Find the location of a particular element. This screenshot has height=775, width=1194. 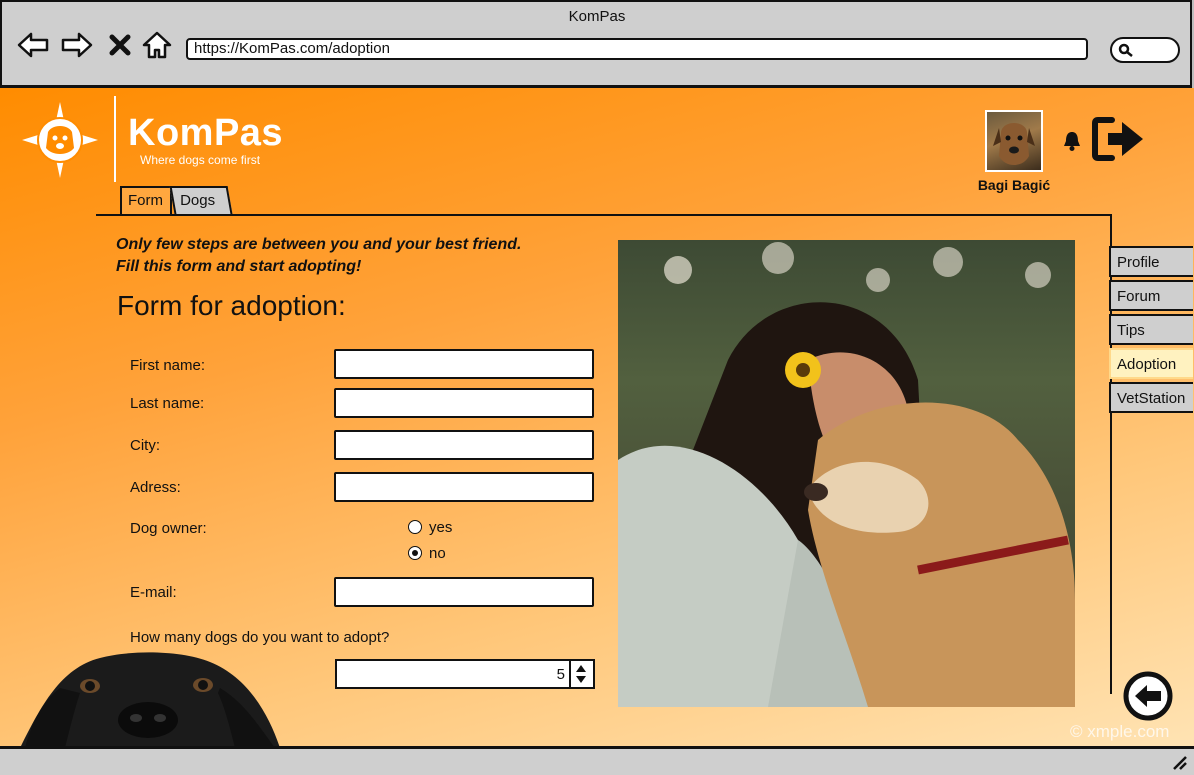

dog-owner-label: Dog owner: is located at coordinates (168, 528).